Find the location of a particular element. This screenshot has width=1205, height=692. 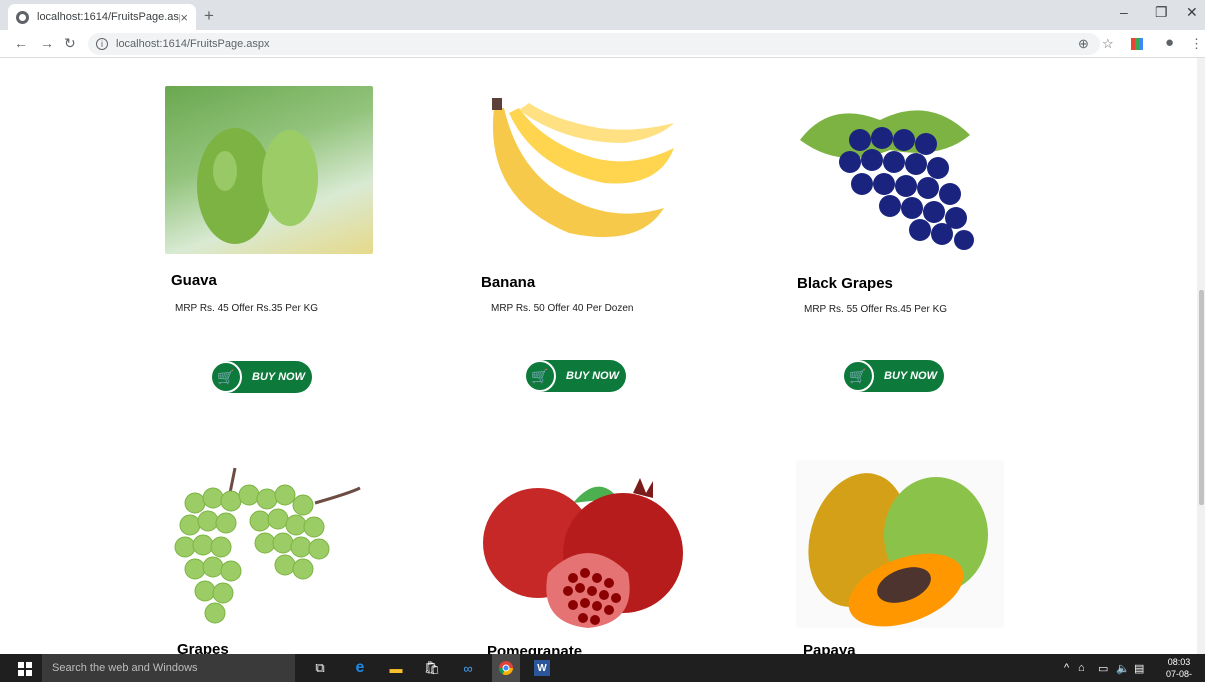

restore-button: ❐ is located at coordinates (1161, 12).